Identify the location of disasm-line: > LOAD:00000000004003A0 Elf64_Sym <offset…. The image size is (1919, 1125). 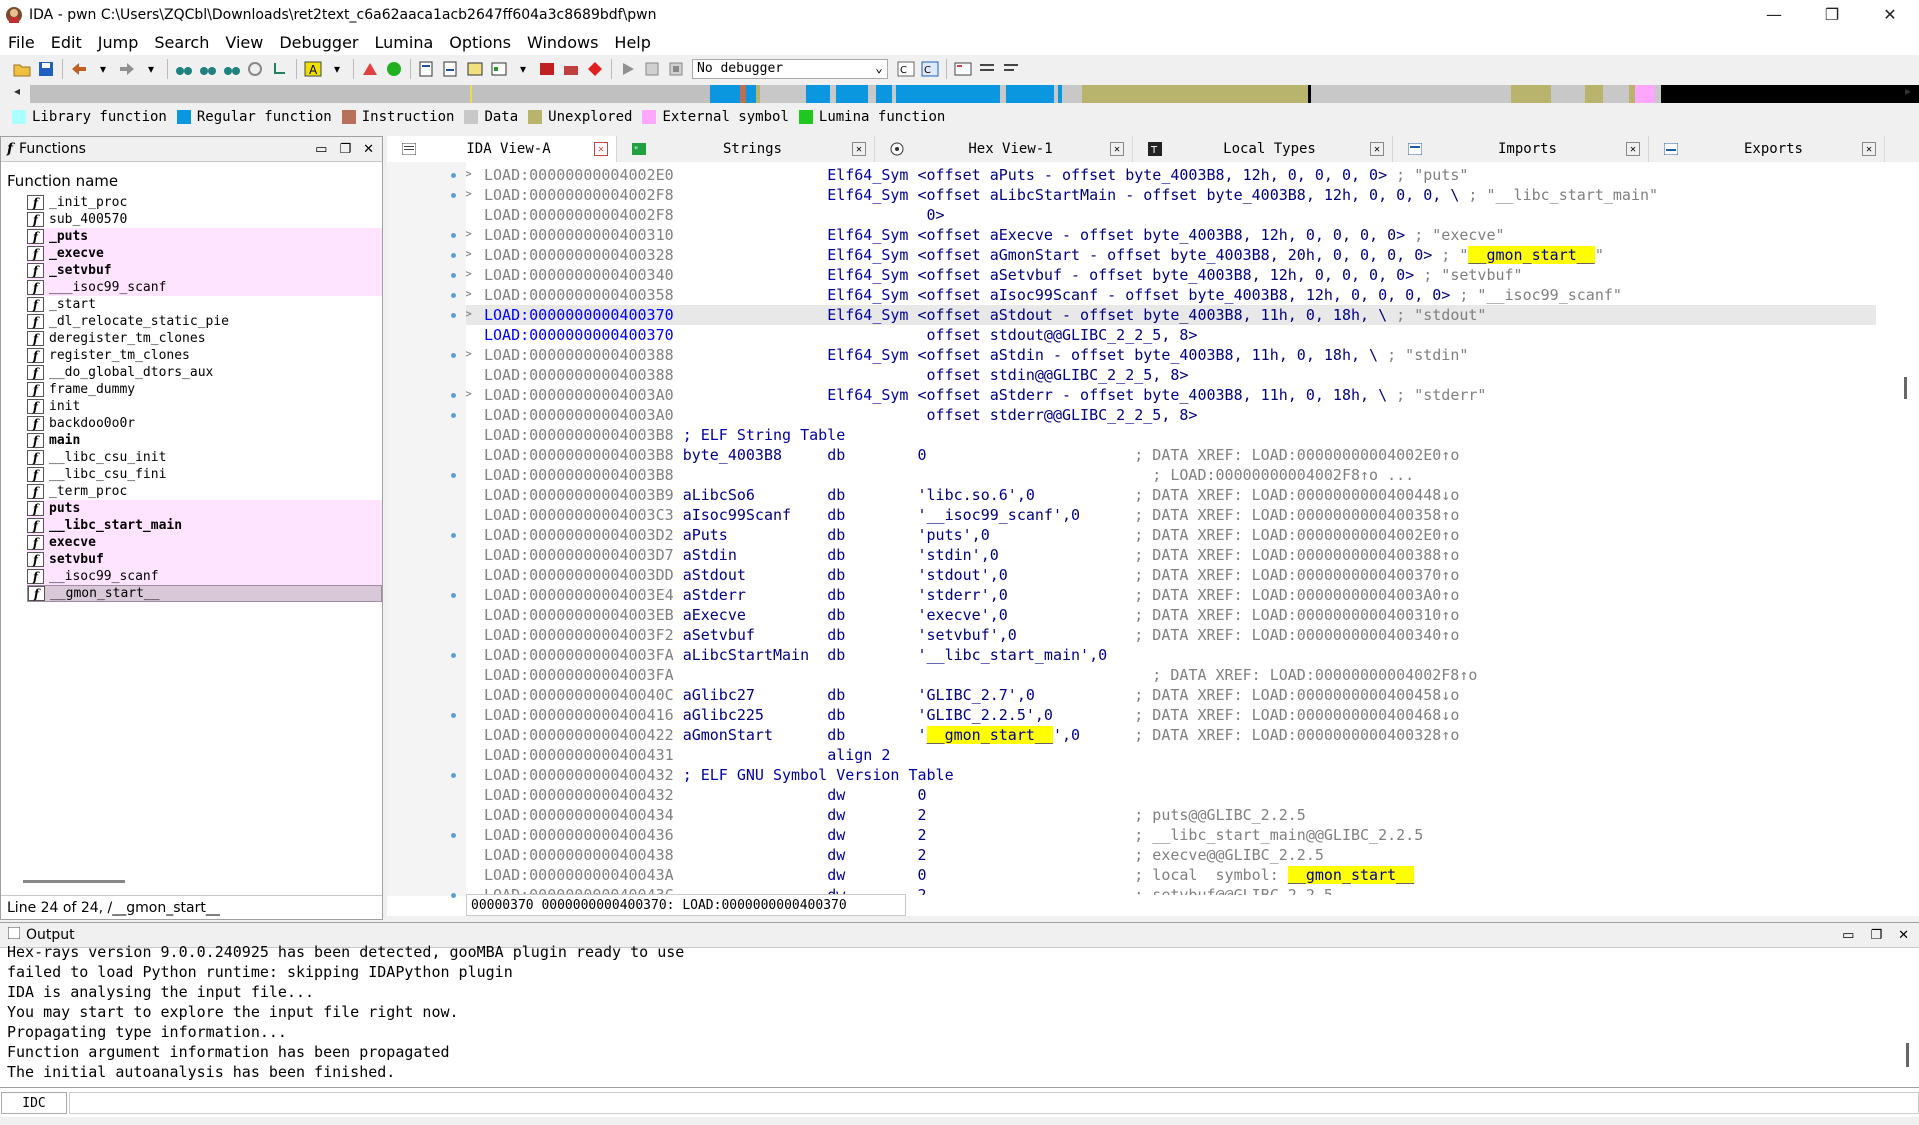
(1171, 395).